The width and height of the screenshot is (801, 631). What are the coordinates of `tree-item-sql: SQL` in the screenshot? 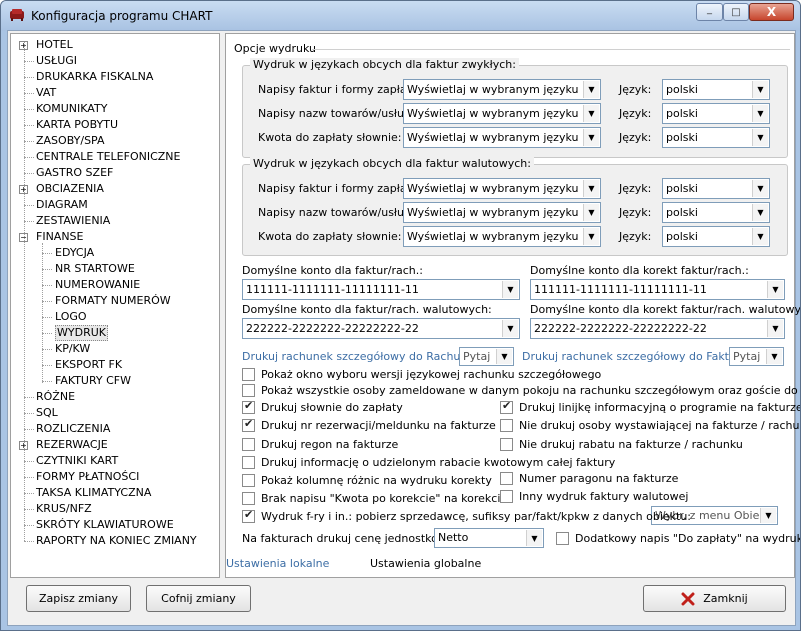 It's located at (115, 413).